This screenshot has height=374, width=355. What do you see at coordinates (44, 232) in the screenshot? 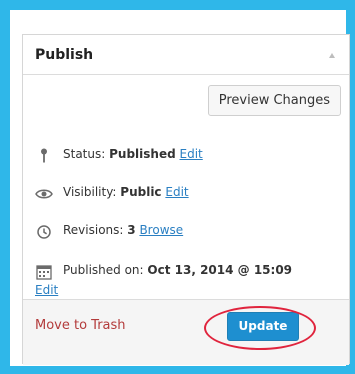
I see `history-icon` at bounding box center [44, 232].